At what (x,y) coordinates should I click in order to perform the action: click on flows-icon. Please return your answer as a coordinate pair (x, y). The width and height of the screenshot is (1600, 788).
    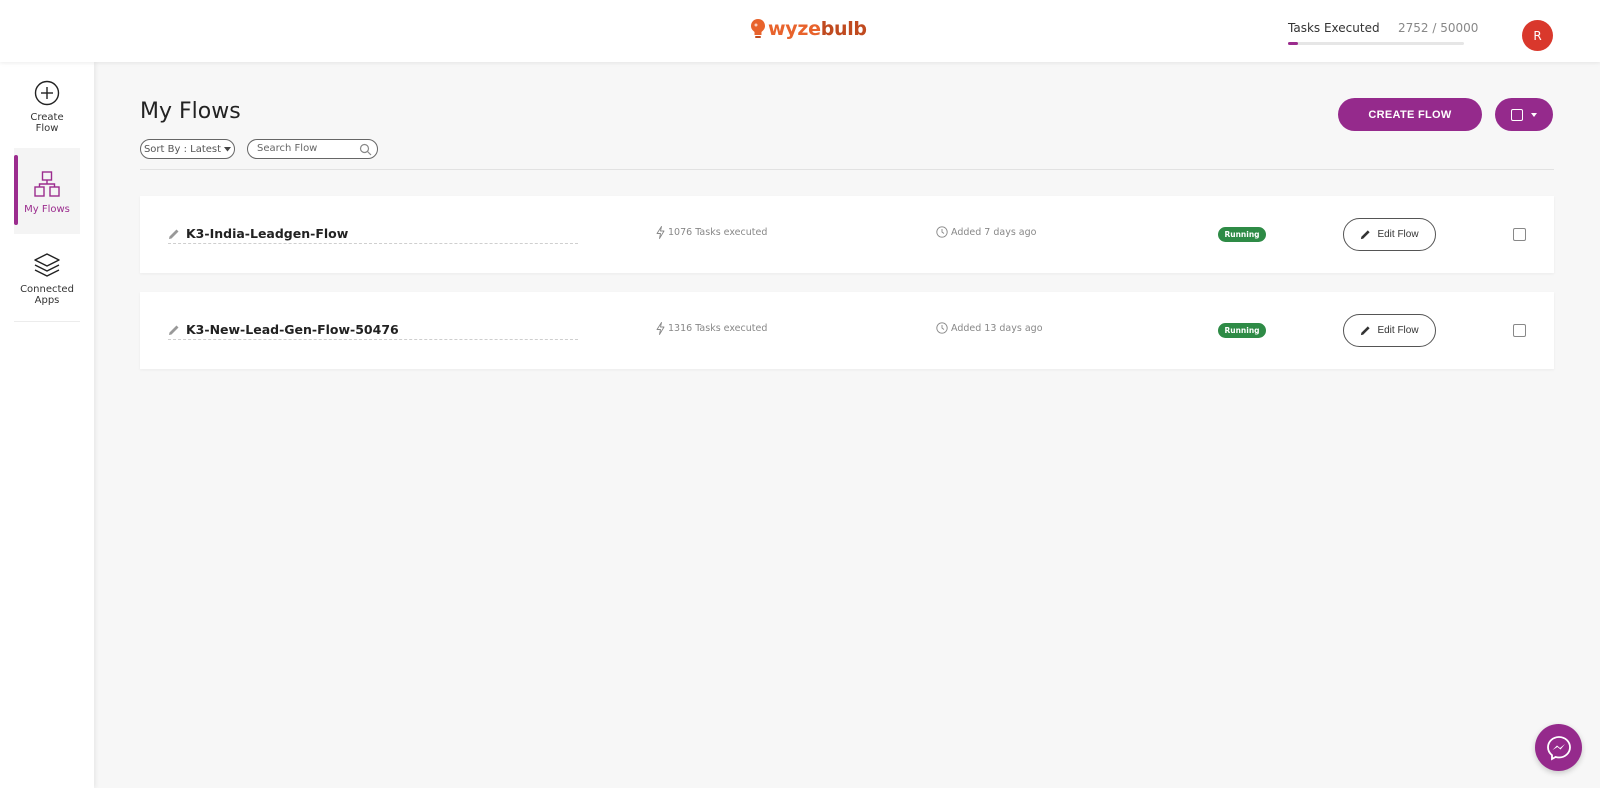
    Looking at the image, I should click on (47, 184).